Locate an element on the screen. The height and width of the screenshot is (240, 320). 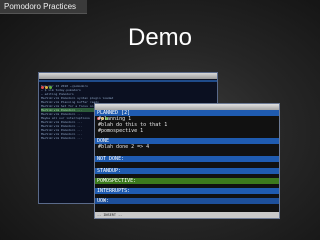
terminal-tab-bar is located at coordinates (128, 81).